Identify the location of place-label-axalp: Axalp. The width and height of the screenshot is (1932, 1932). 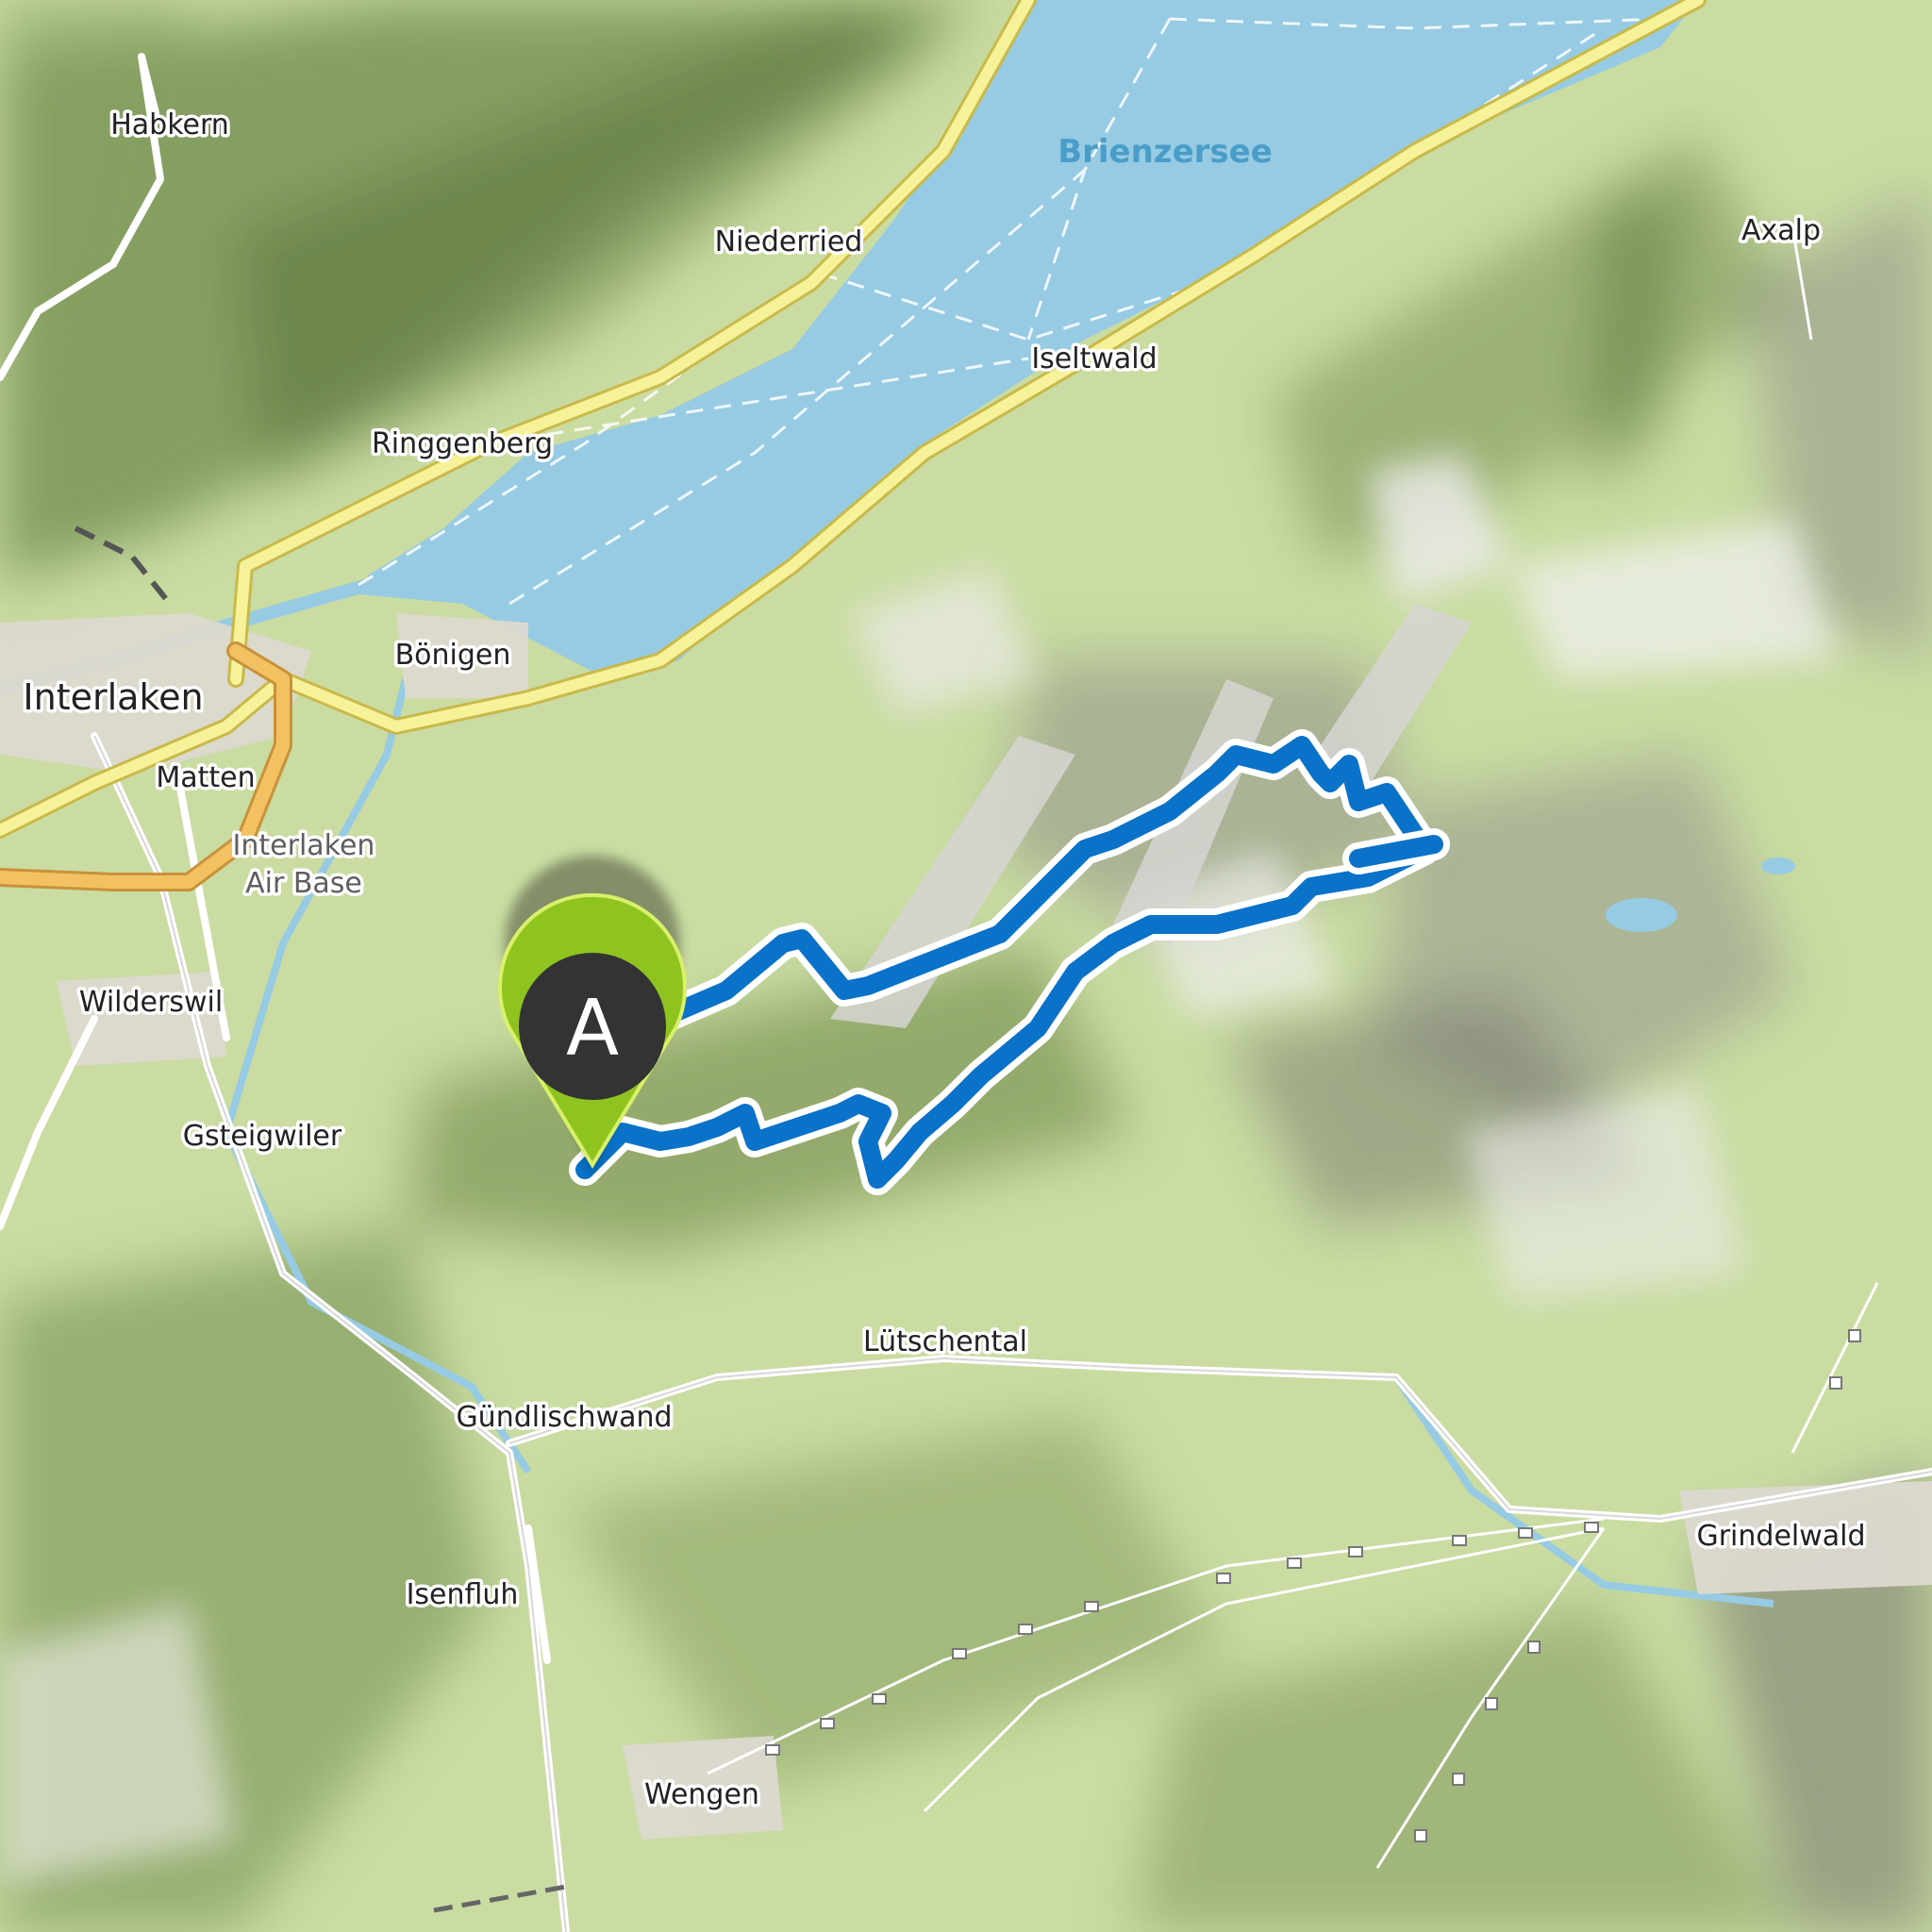
(1781, 231).